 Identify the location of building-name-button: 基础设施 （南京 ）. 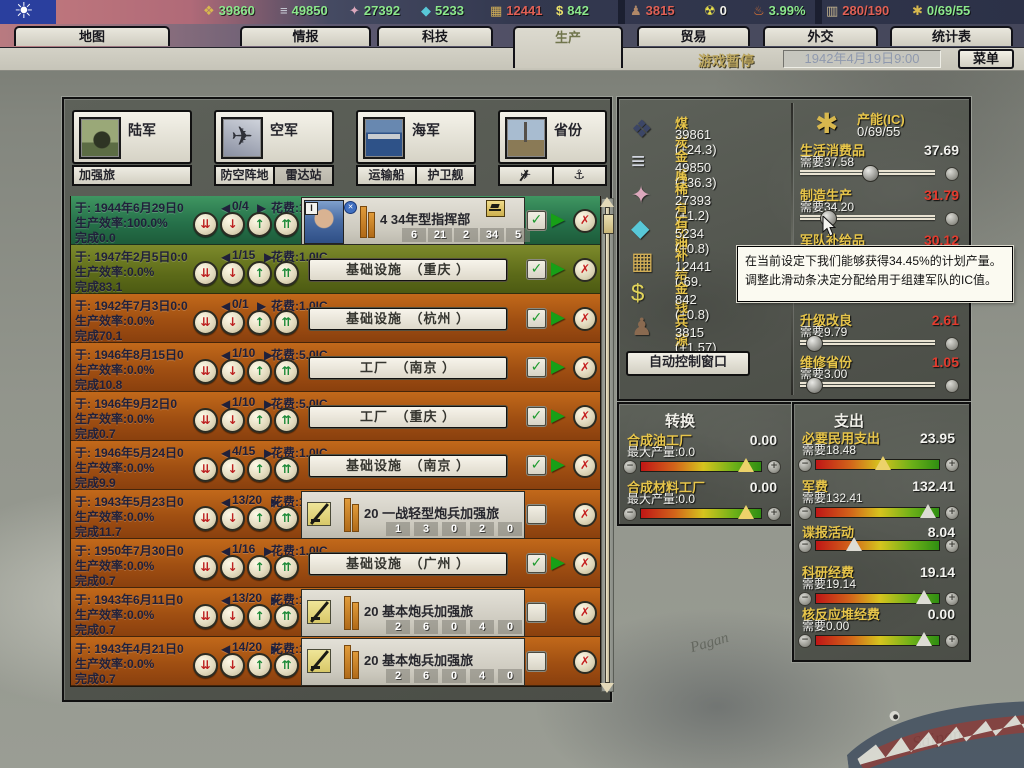
(408, 466).